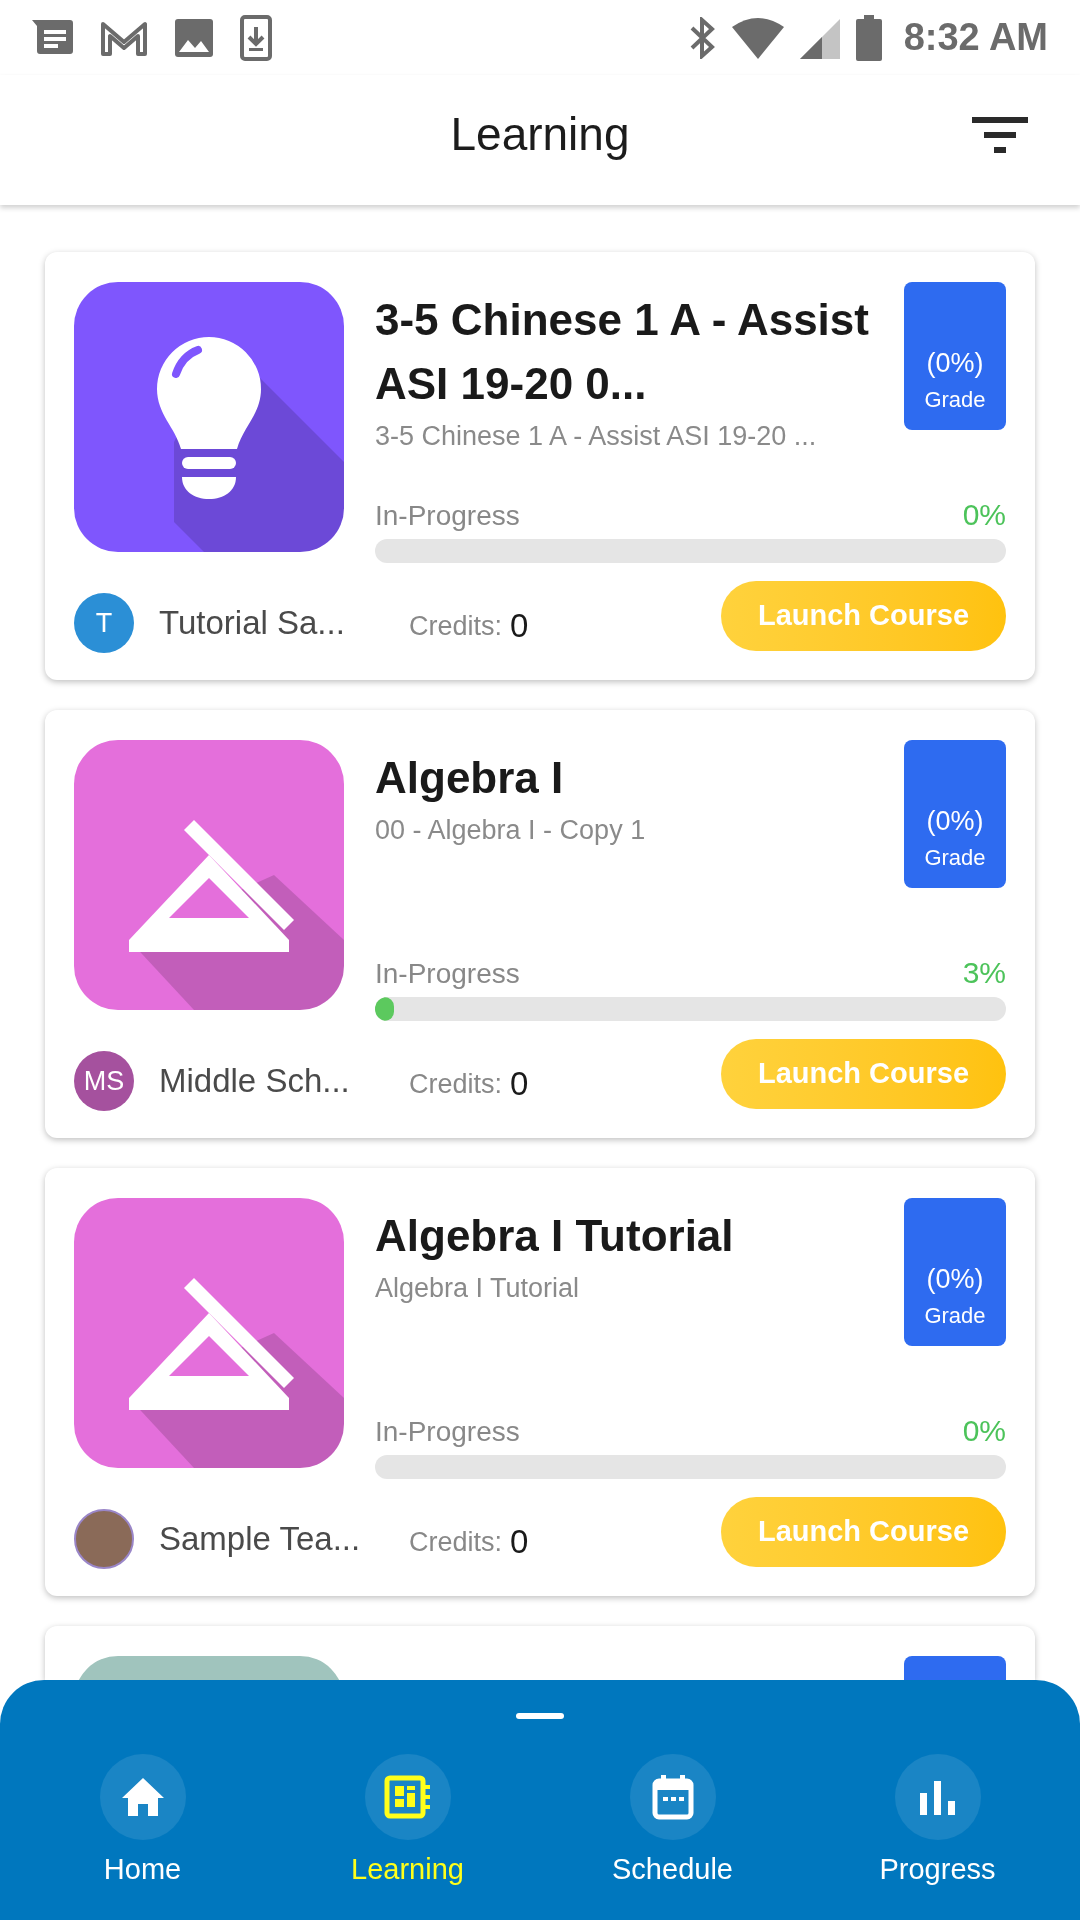  What do you see at coordinates (555, 1236) in the screenshot?
I see `course-title: Algebra I Tutorial` at bounding box center [555, 1236].